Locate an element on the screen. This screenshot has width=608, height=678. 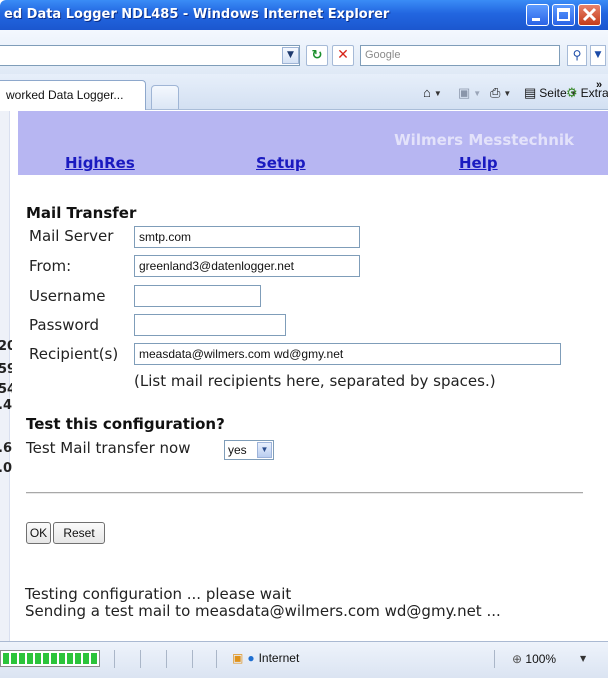
fragment-text: .4 is located at coordinates (6, 405).